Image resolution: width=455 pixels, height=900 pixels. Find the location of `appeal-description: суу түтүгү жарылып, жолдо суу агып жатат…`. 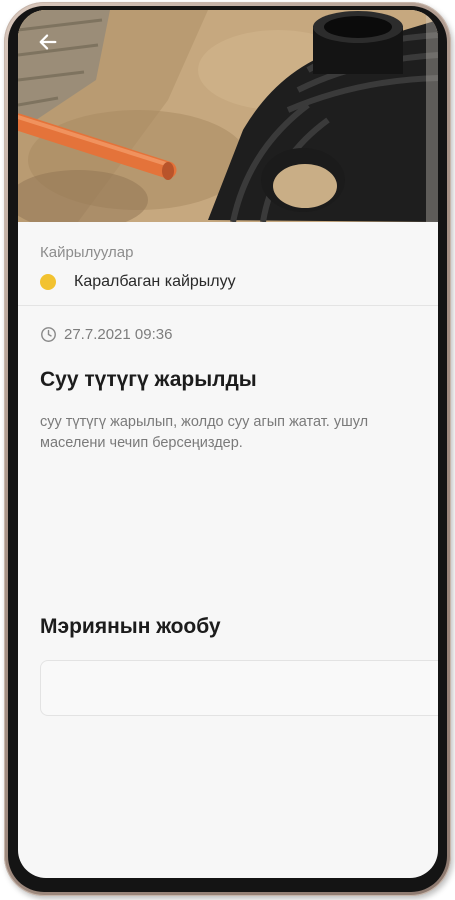

appeal-description: суу түтүгү жарылып, жолдо суу агып жатат… is located at coordinates (204, 432).